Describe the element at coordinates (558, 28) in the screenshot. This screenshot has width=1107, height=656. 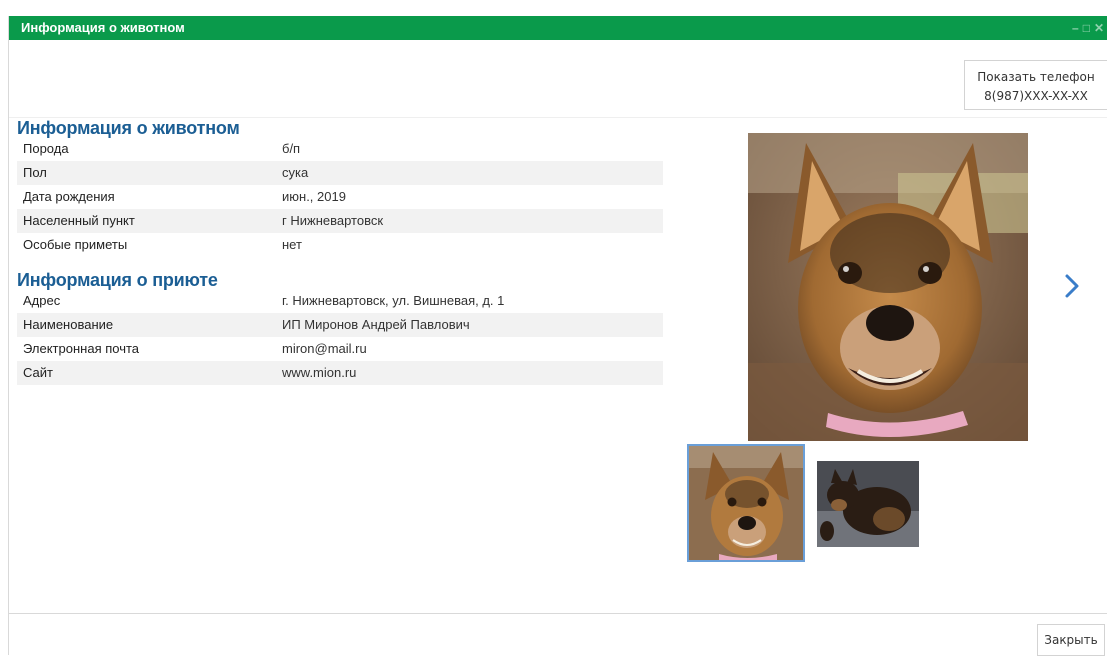
I see `dialog-titlebar: Информация о животном – □ ✕` at that location.